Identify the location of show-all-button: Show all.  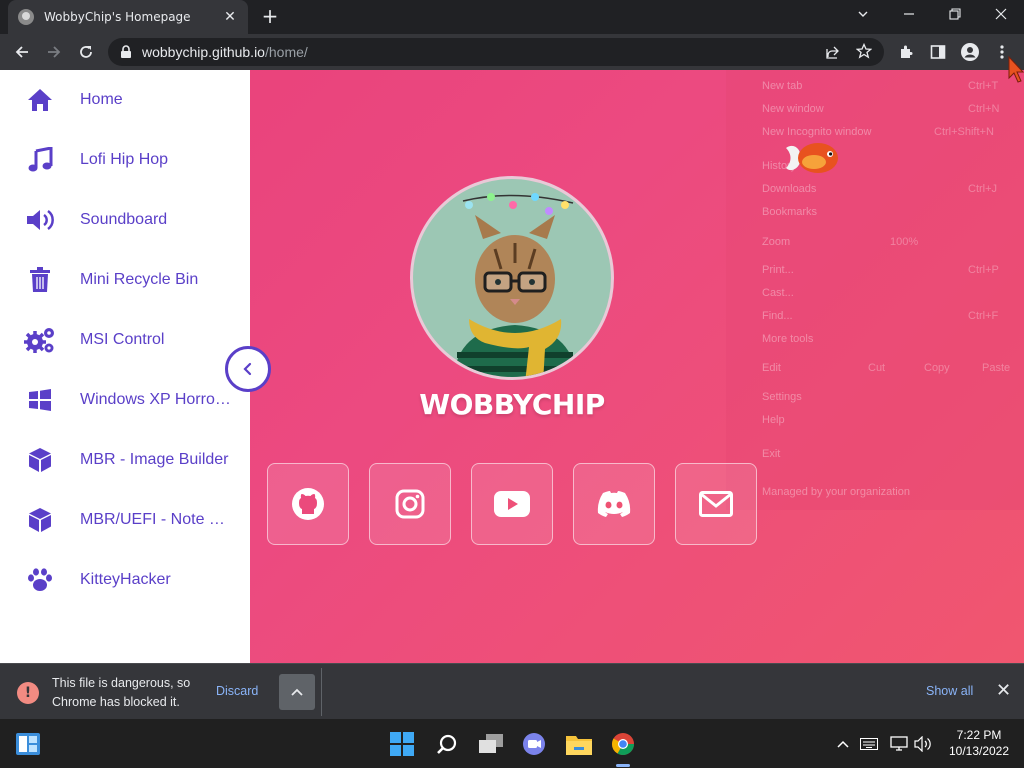
(949, 691).